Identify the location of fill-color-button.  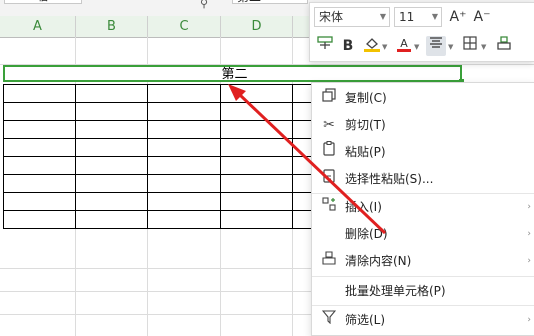
(372, 46).